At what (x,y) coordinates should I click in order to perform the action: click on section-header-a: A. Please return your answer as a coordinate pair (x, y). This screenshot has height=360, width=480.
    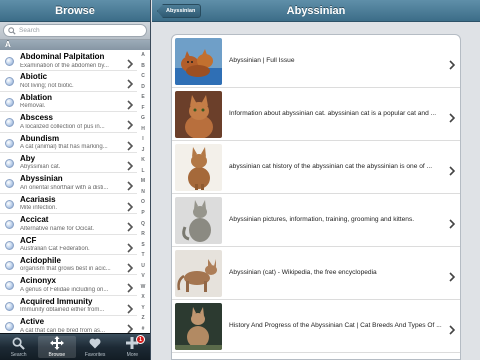
    Looking at the image, I should click on (75, 45).